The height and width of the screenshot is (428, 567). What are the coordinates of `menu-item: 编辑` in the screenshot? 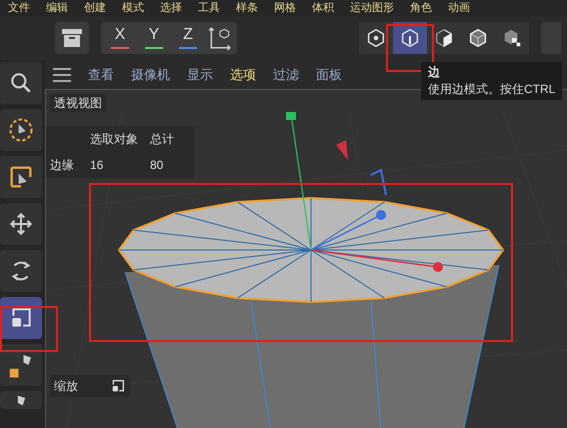 It's located at (57, 8).